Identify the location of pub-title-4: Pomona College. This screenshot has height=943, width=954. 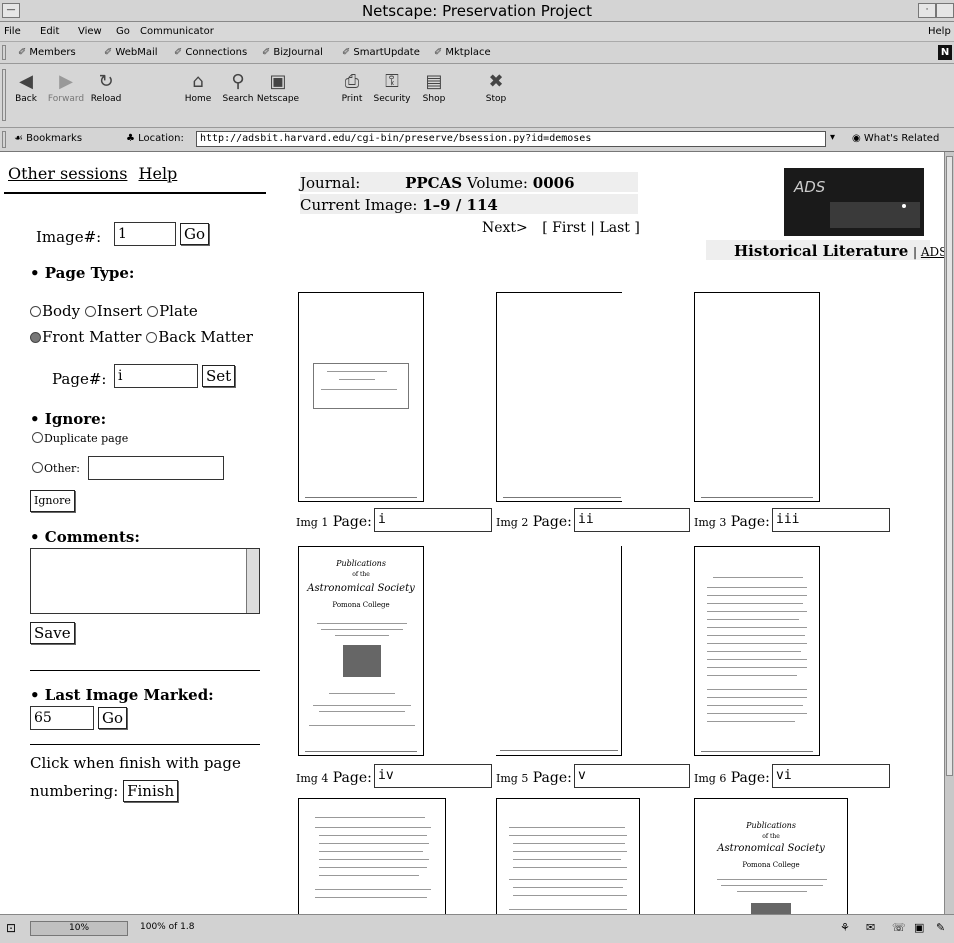
(361, 605).